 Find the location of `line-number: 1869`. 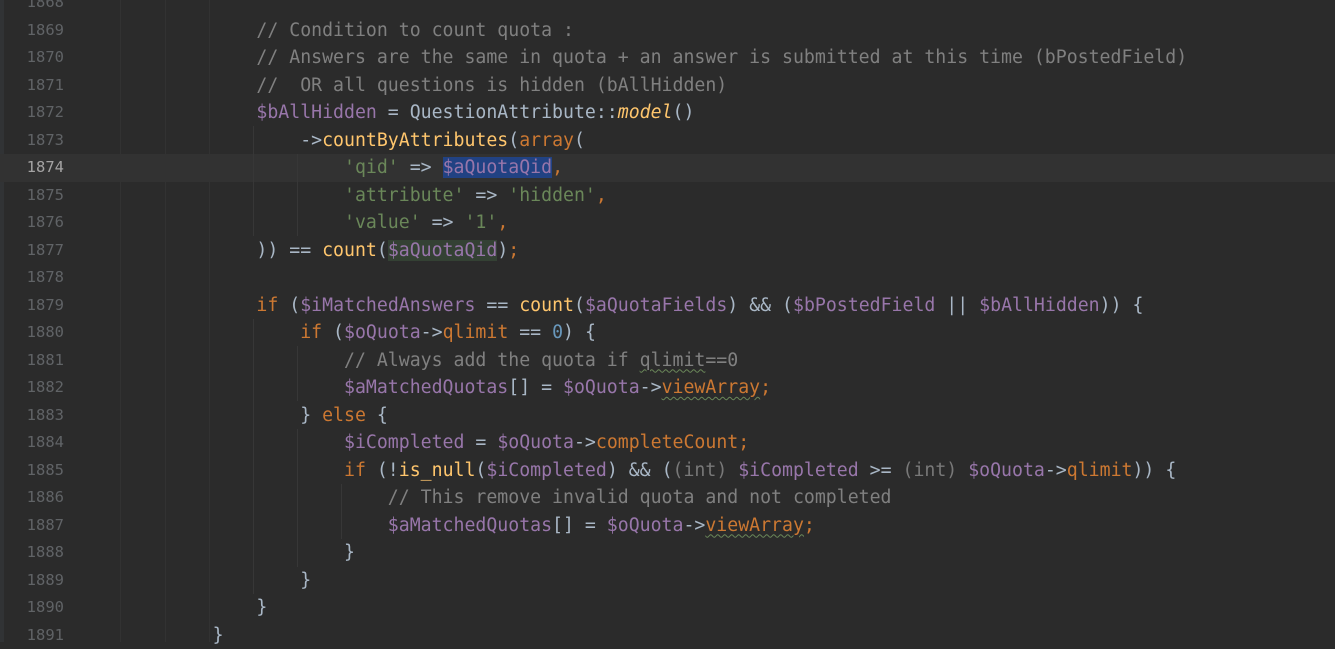

line-number: 1869 is located at coordinates (32, 31).